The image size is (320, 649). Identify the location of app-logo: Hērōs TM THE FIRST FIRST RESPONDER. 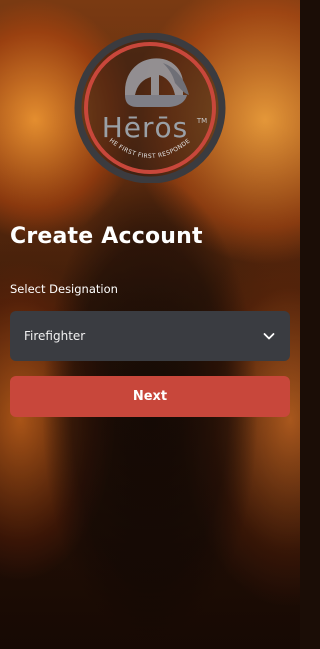
(150, 108).